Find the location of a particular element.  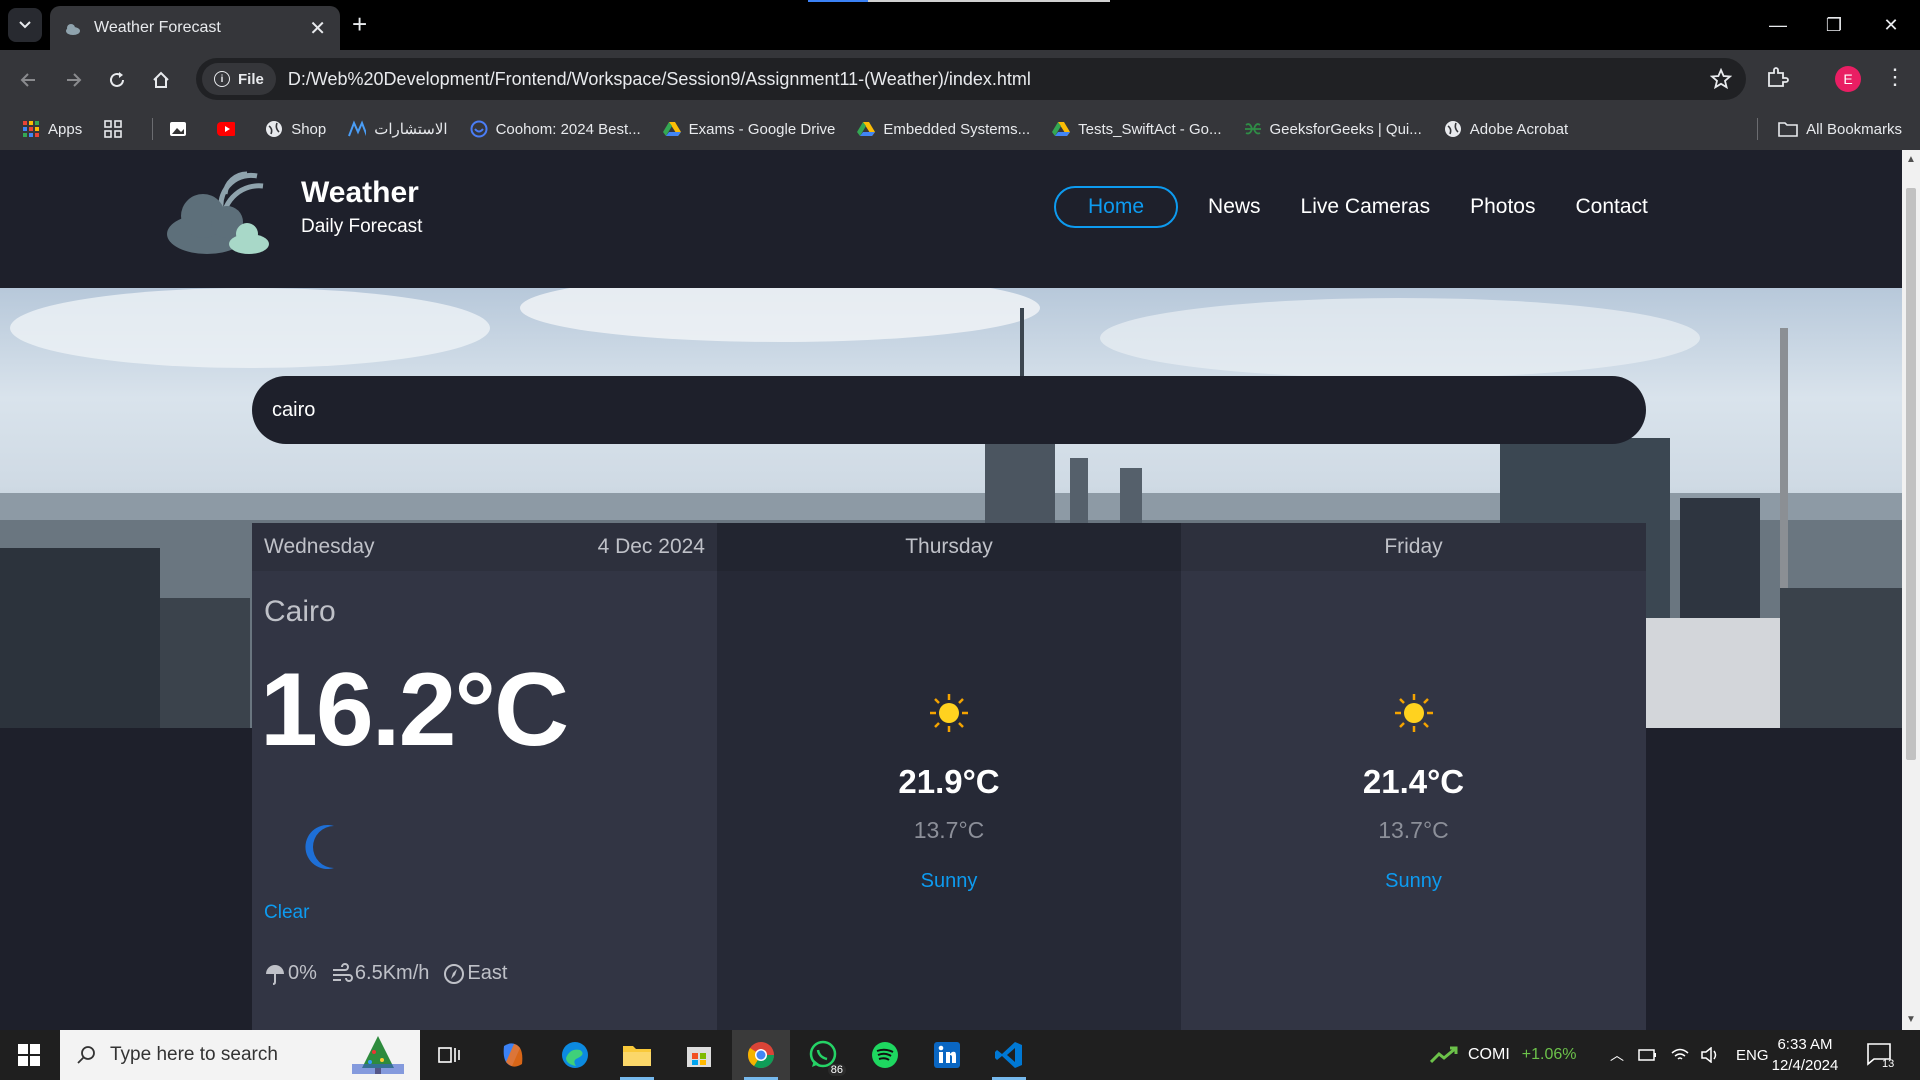

city-search-input: cairo is located at coordinates (949, 410).